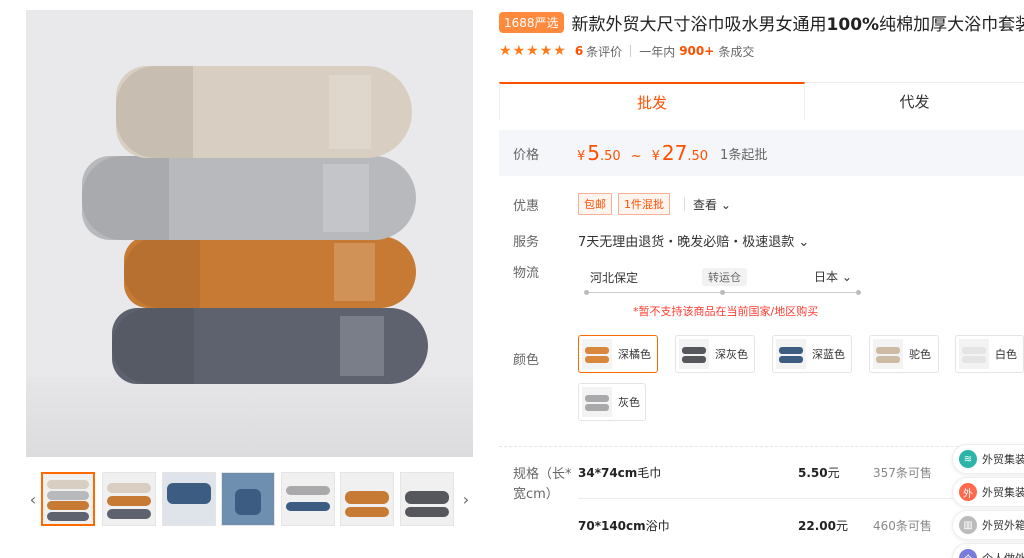 This screenshot has height=558, width=1024. I want to click on rating-divider, so click(631, 51).